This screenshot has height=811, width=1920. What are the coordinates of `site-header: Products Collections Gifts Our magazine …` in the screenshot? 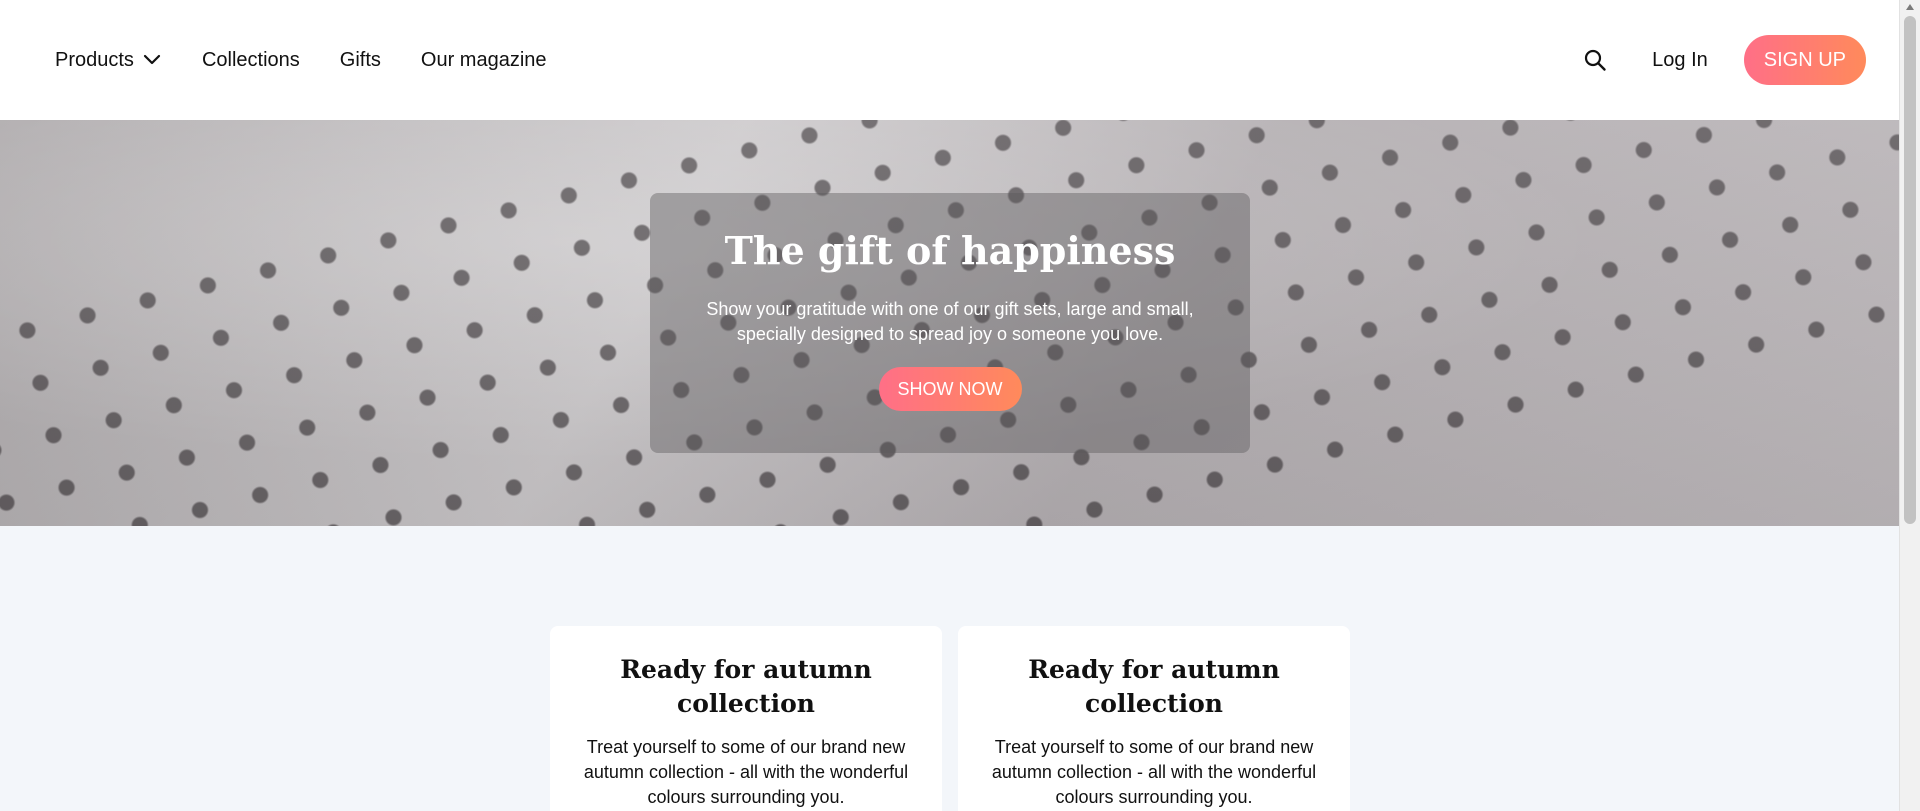 It's located at (950, 60).